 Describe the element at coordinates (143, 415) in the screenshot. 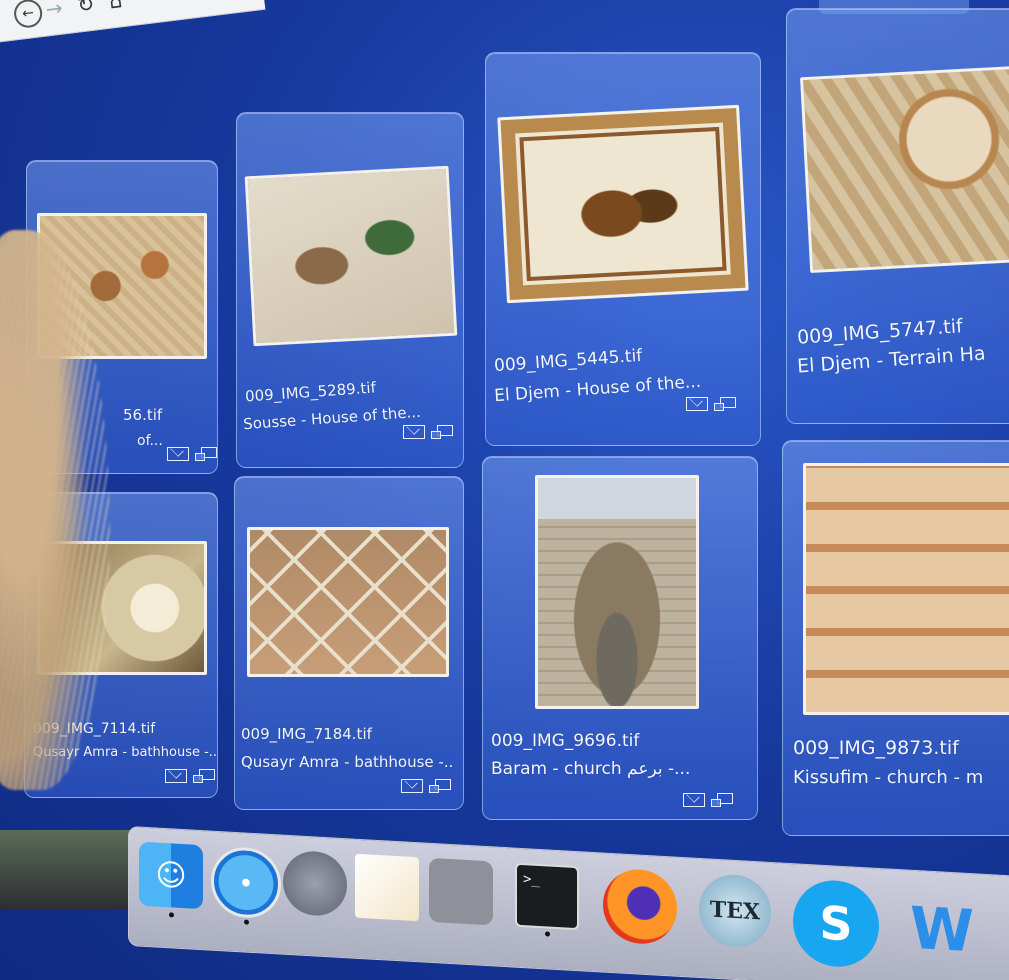

I see `card-filename: 56.tif` at that location.